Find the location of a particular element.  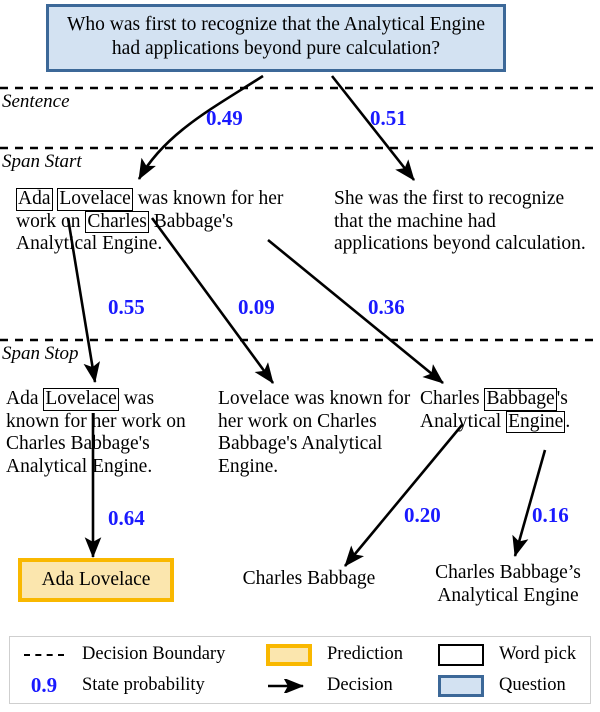

legend-item-word-pick: Word pick is located at coordinates (513, 654).